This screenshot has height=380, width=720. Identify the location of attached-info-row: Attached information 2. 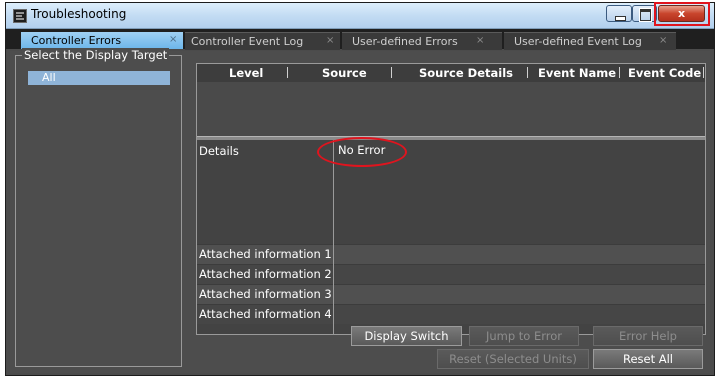
(451, 274).